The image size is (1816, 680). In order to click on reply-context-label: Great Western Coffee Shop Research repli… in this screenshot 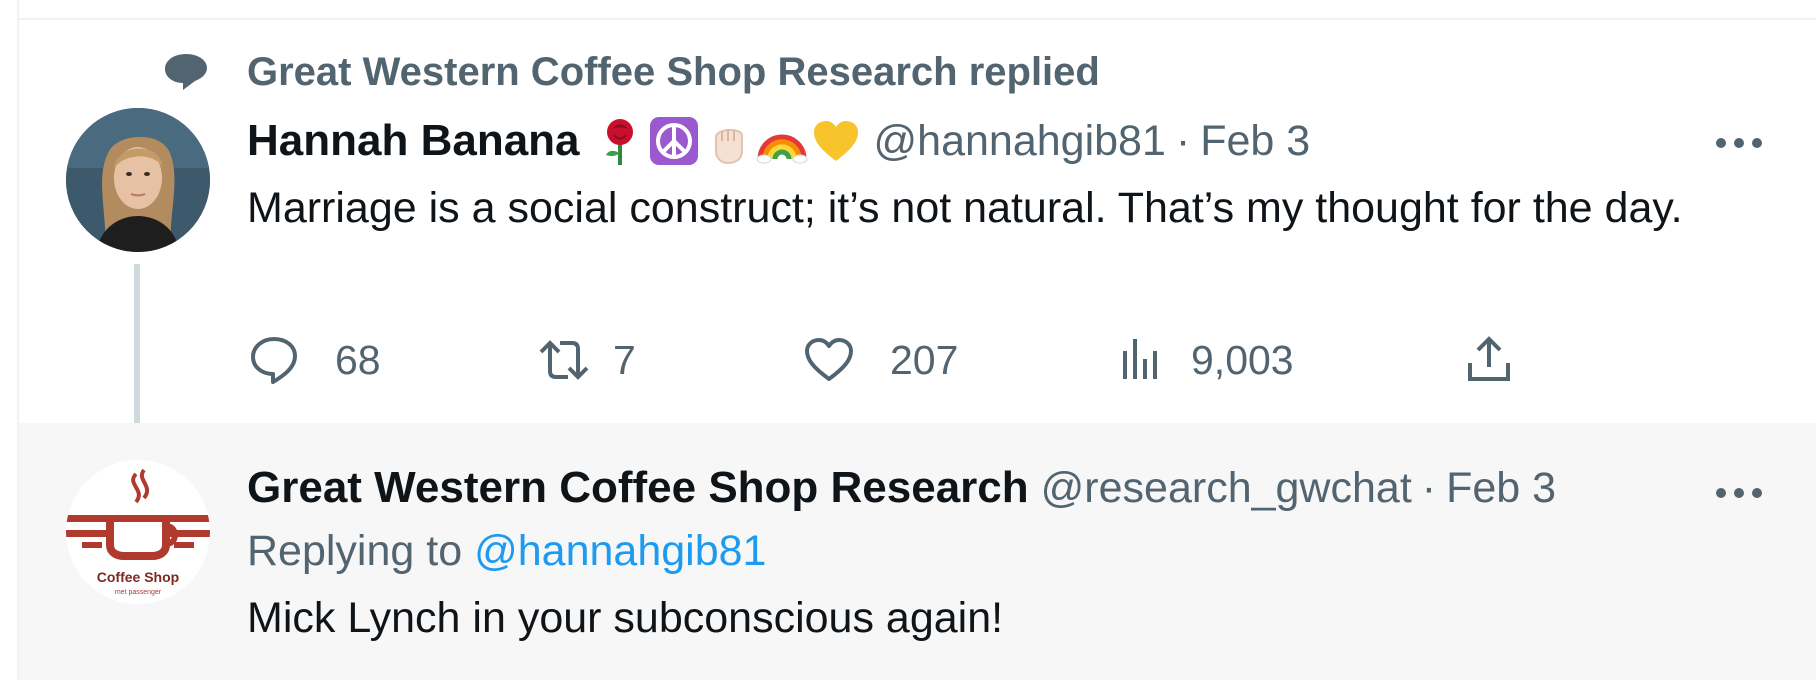, I will do `click(673, 72)`.